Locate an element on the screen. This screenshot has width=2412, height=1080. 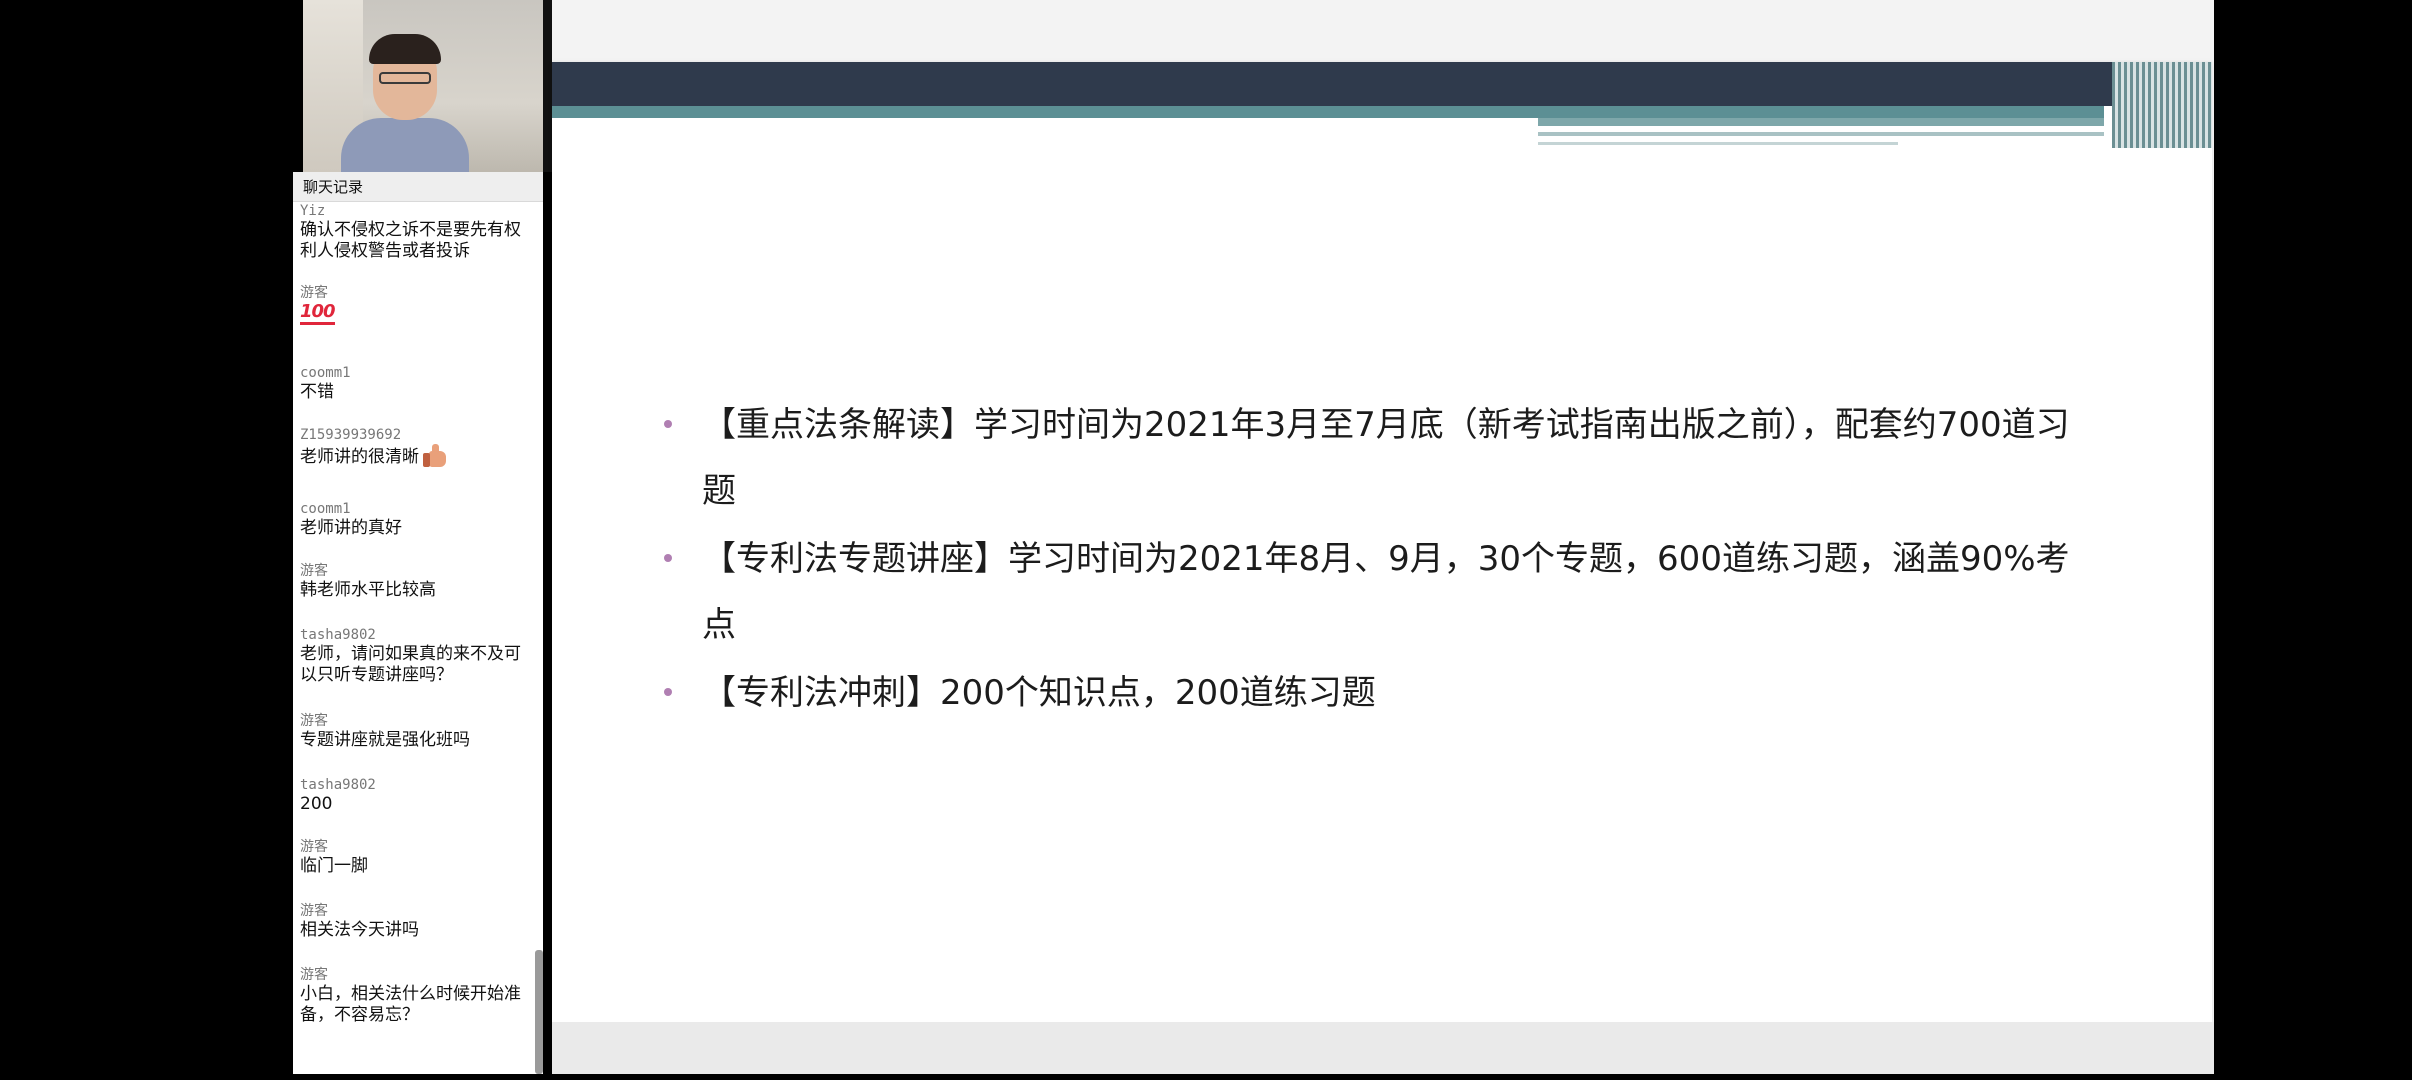
chat-text: 老师讲的真好 is located at coordinates (351, 528).